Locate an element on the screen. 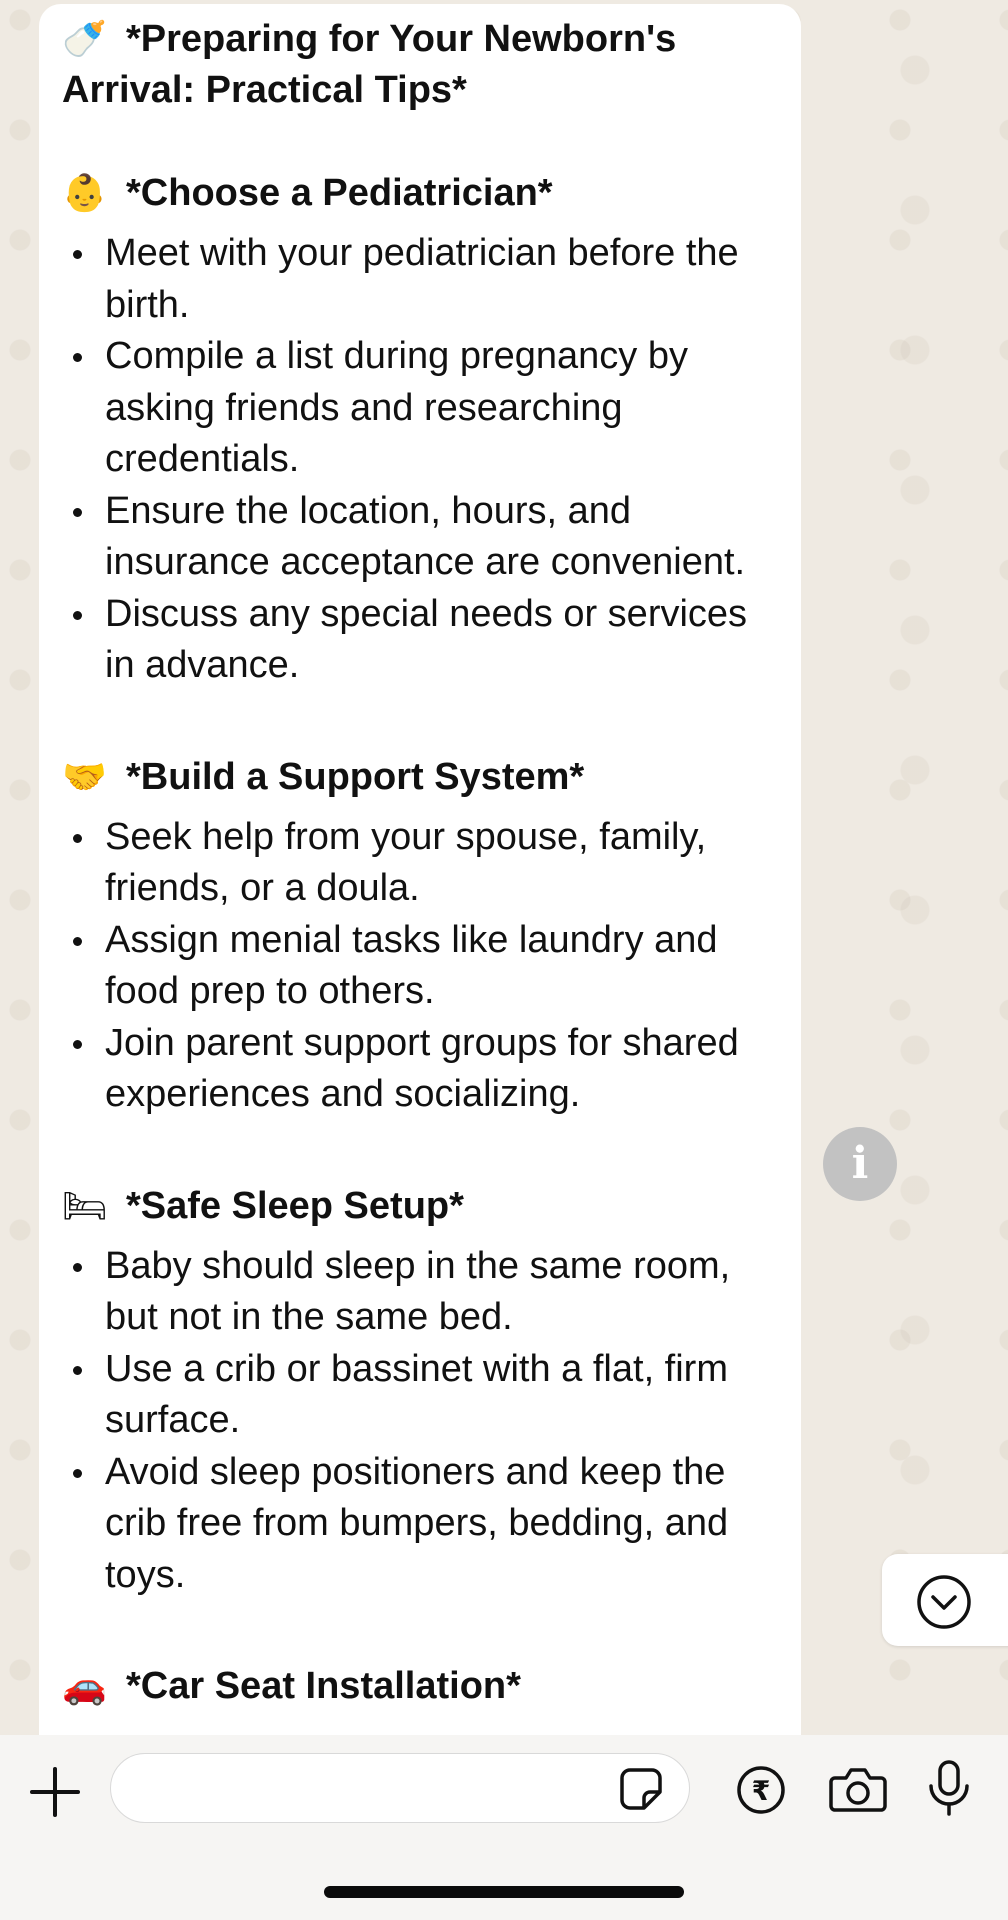 This screenshot has height=1920, width=1008. section-heading: 🛏 *Safe Sleep Setup* is located at coordinates (420, 1206).